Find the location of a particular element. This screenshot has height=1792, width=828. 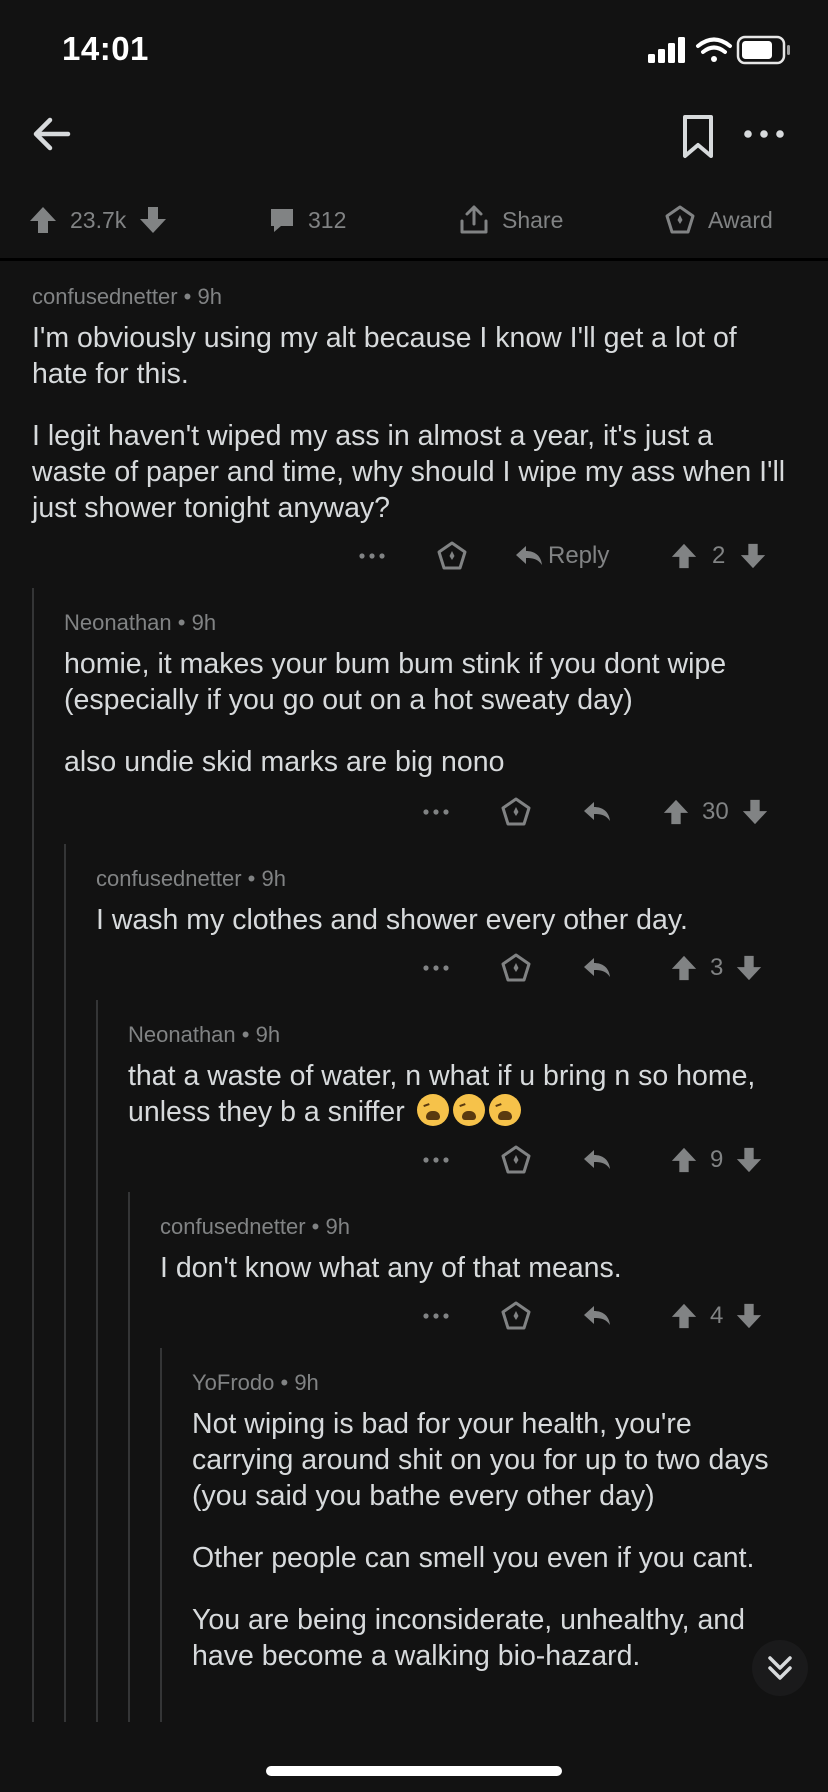

award-button: Award is located at coordinates (724, 220).